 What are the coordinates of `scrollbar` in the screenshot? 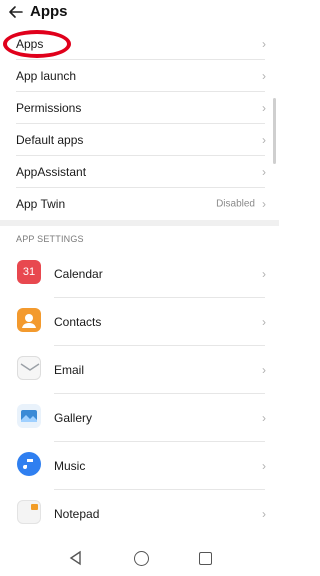 It's located at (274, 131).